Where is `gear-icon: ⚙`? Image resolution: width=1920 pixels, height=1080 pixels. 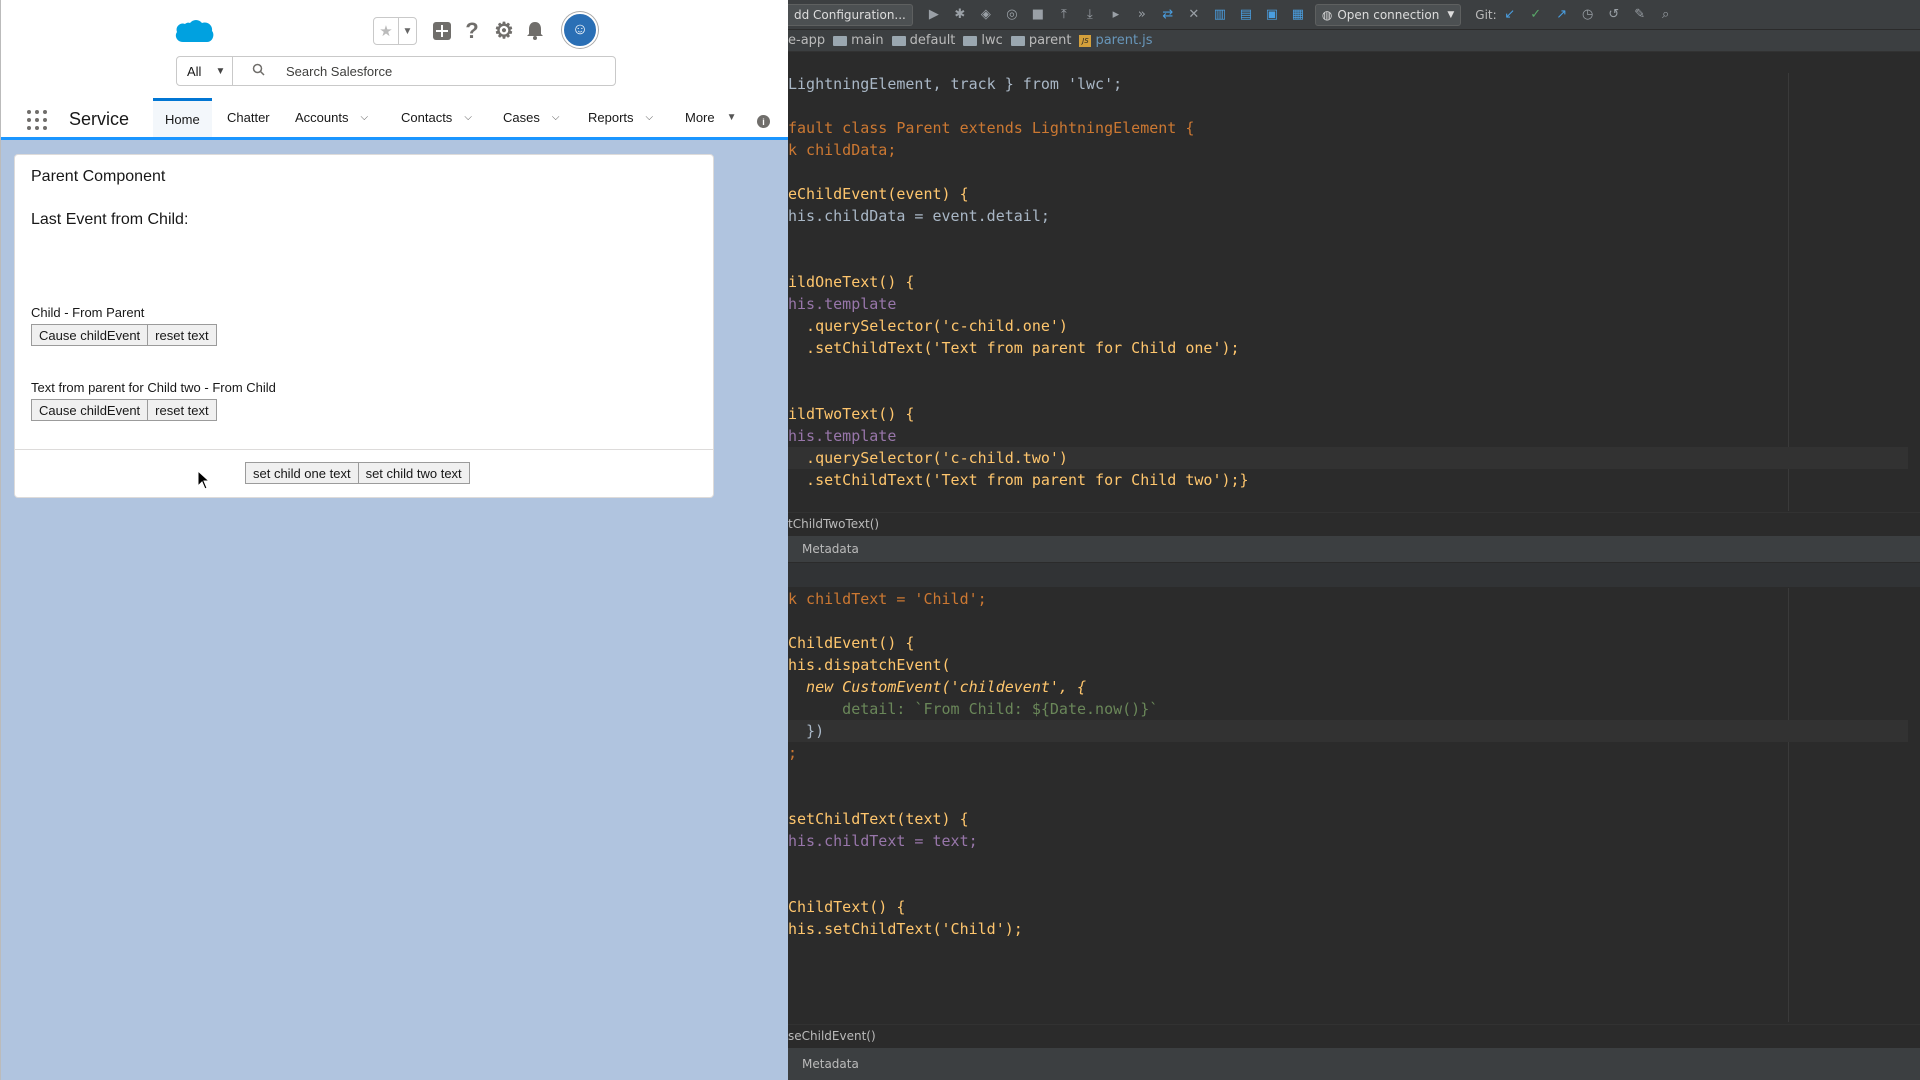
gear-icon: ⚙ is located at coordinates (504, 31).